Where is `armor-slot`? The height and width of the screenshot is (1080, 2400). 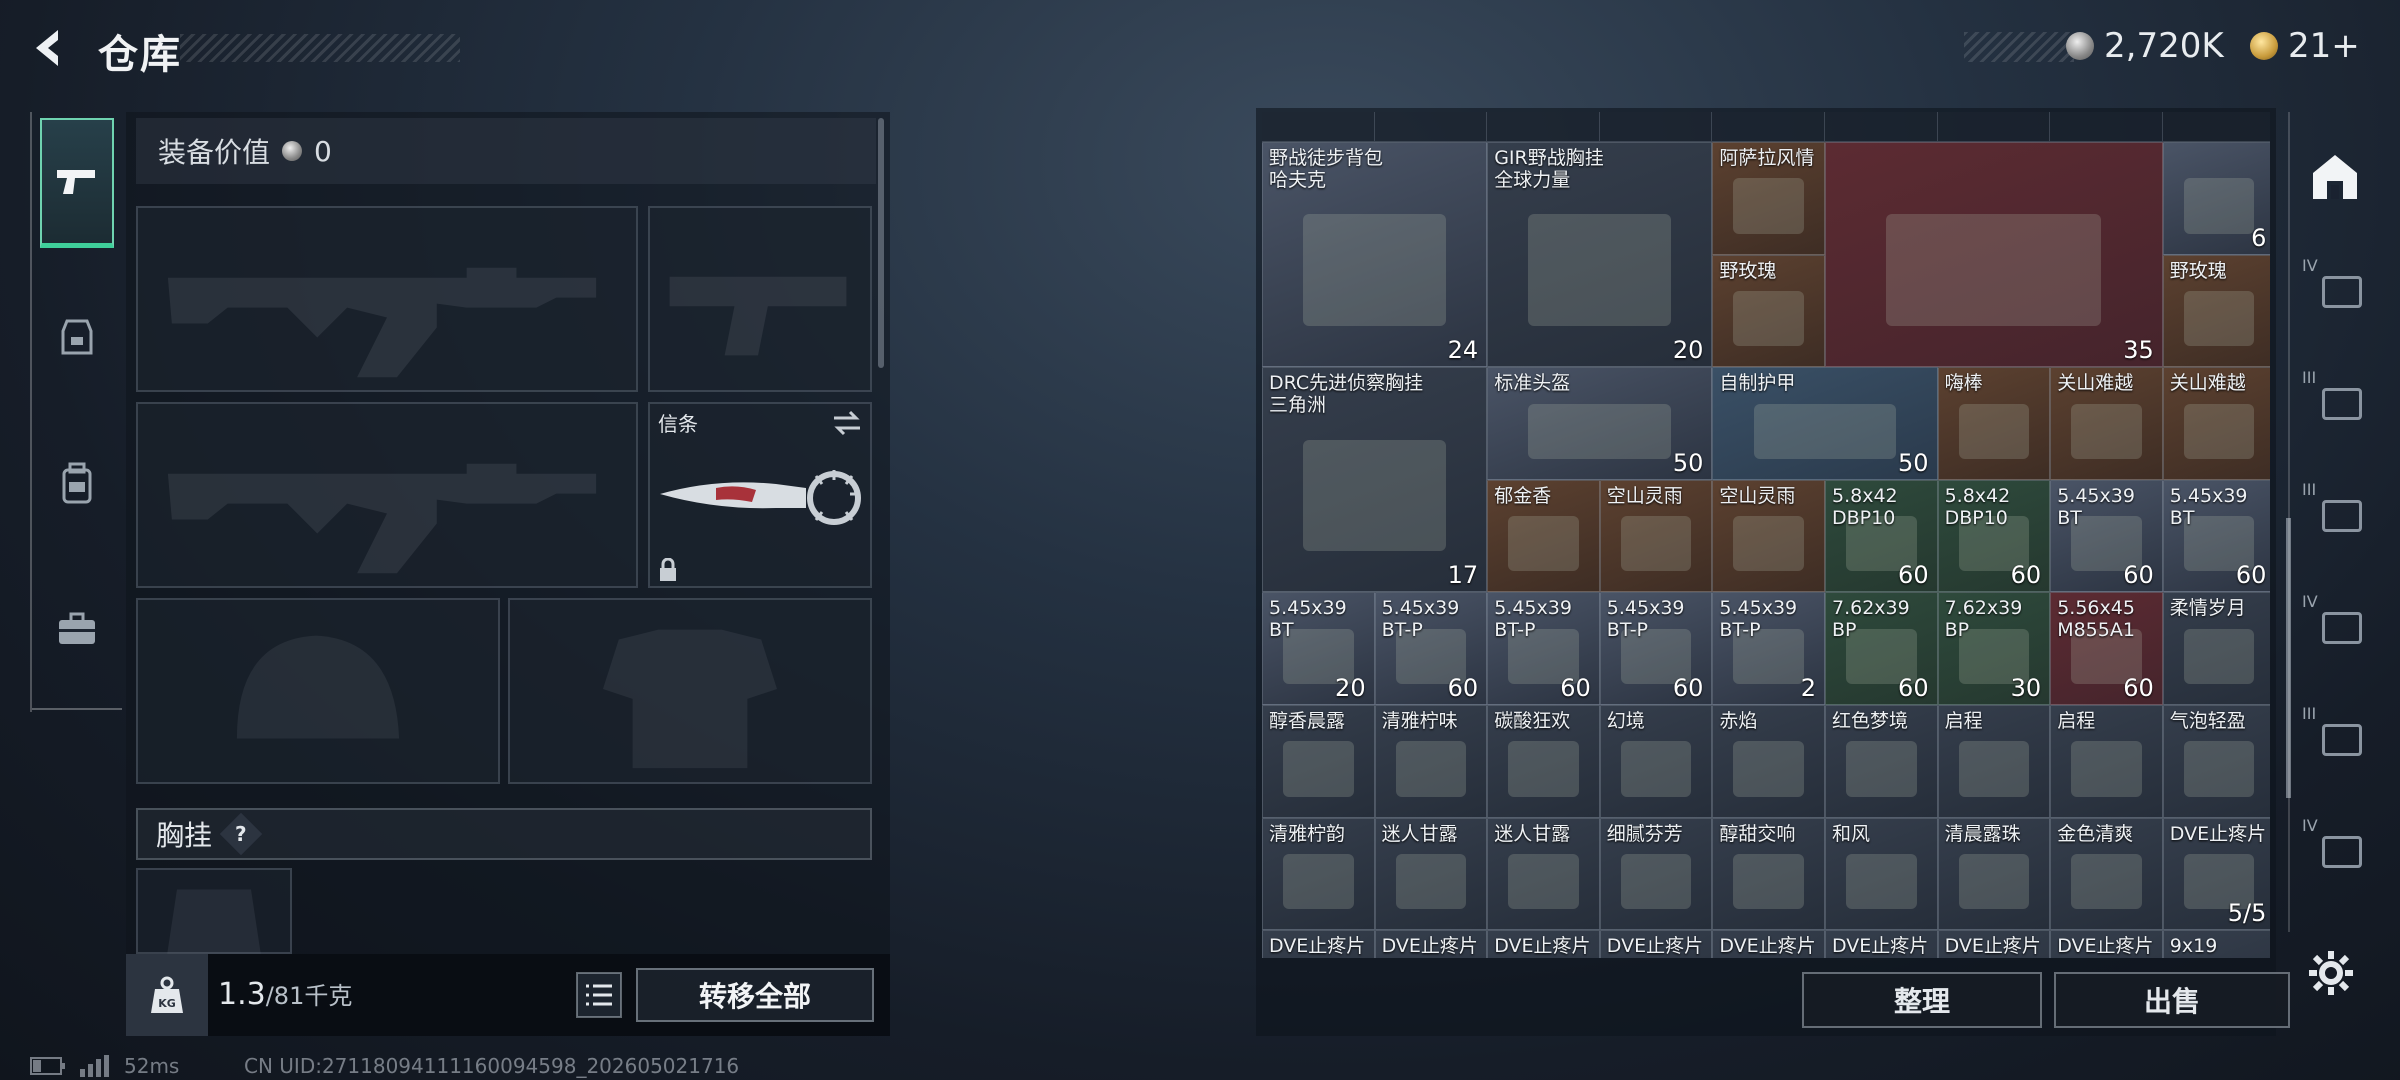
armor-slot is located at coordinates (690, 691).